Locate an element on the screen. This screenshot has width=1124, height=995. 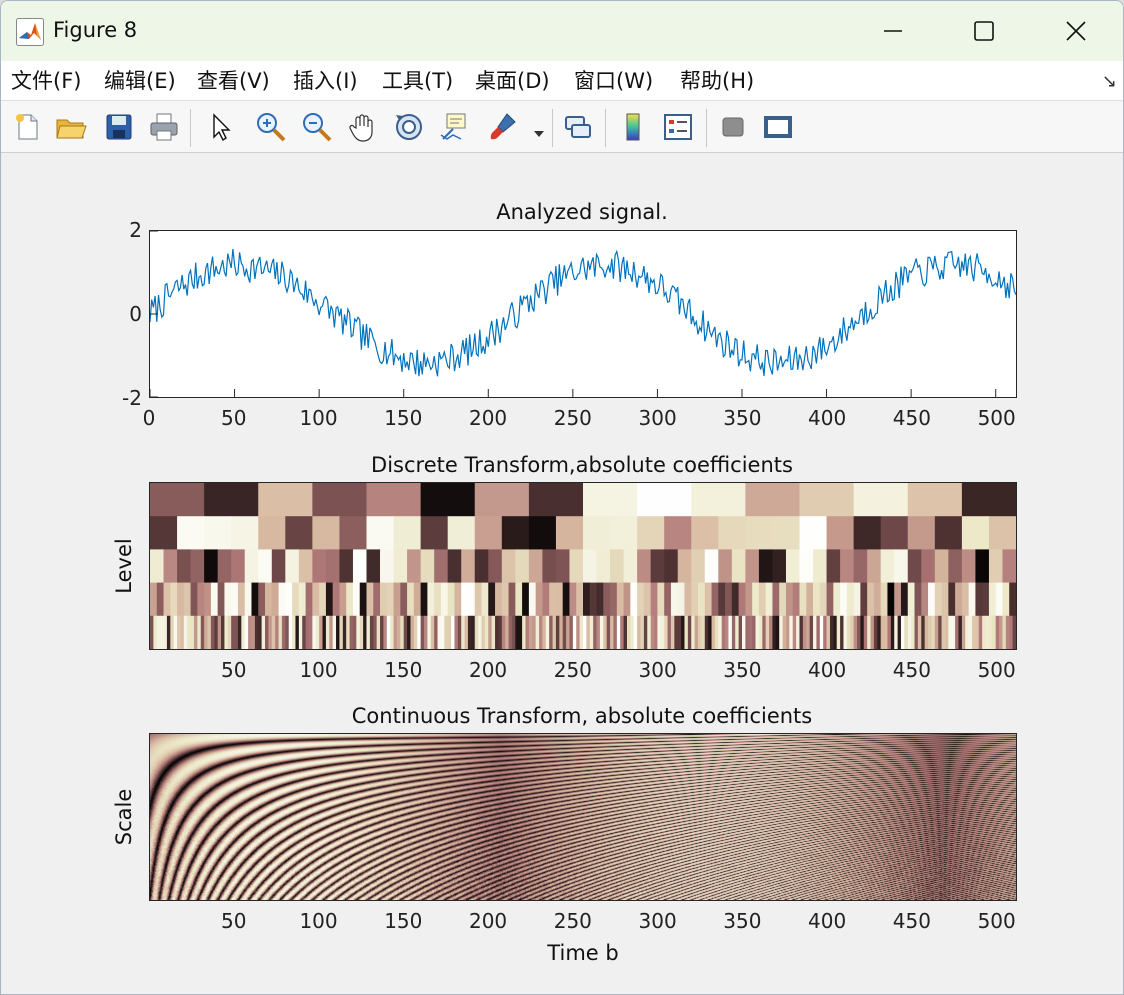
dwt-axes is located at coordinates (583, 566).